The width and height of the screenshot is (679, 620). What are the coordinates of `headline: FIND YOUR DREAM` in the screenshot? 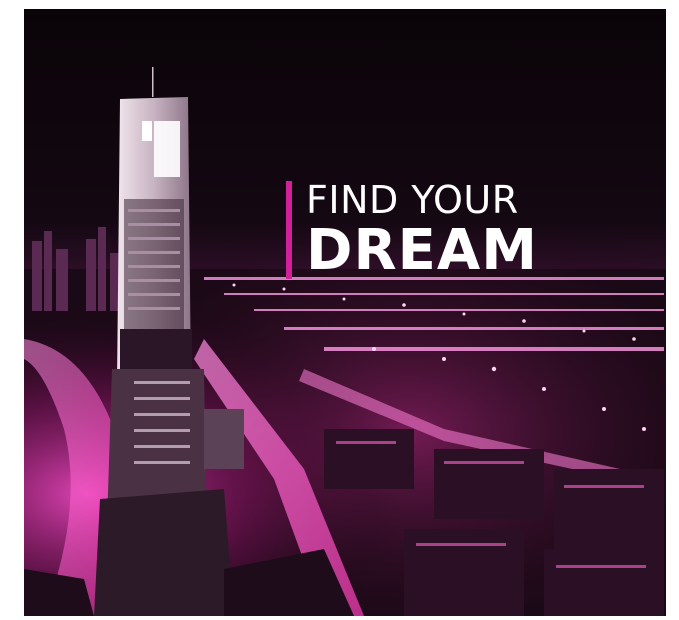 It's located at (412, 230).